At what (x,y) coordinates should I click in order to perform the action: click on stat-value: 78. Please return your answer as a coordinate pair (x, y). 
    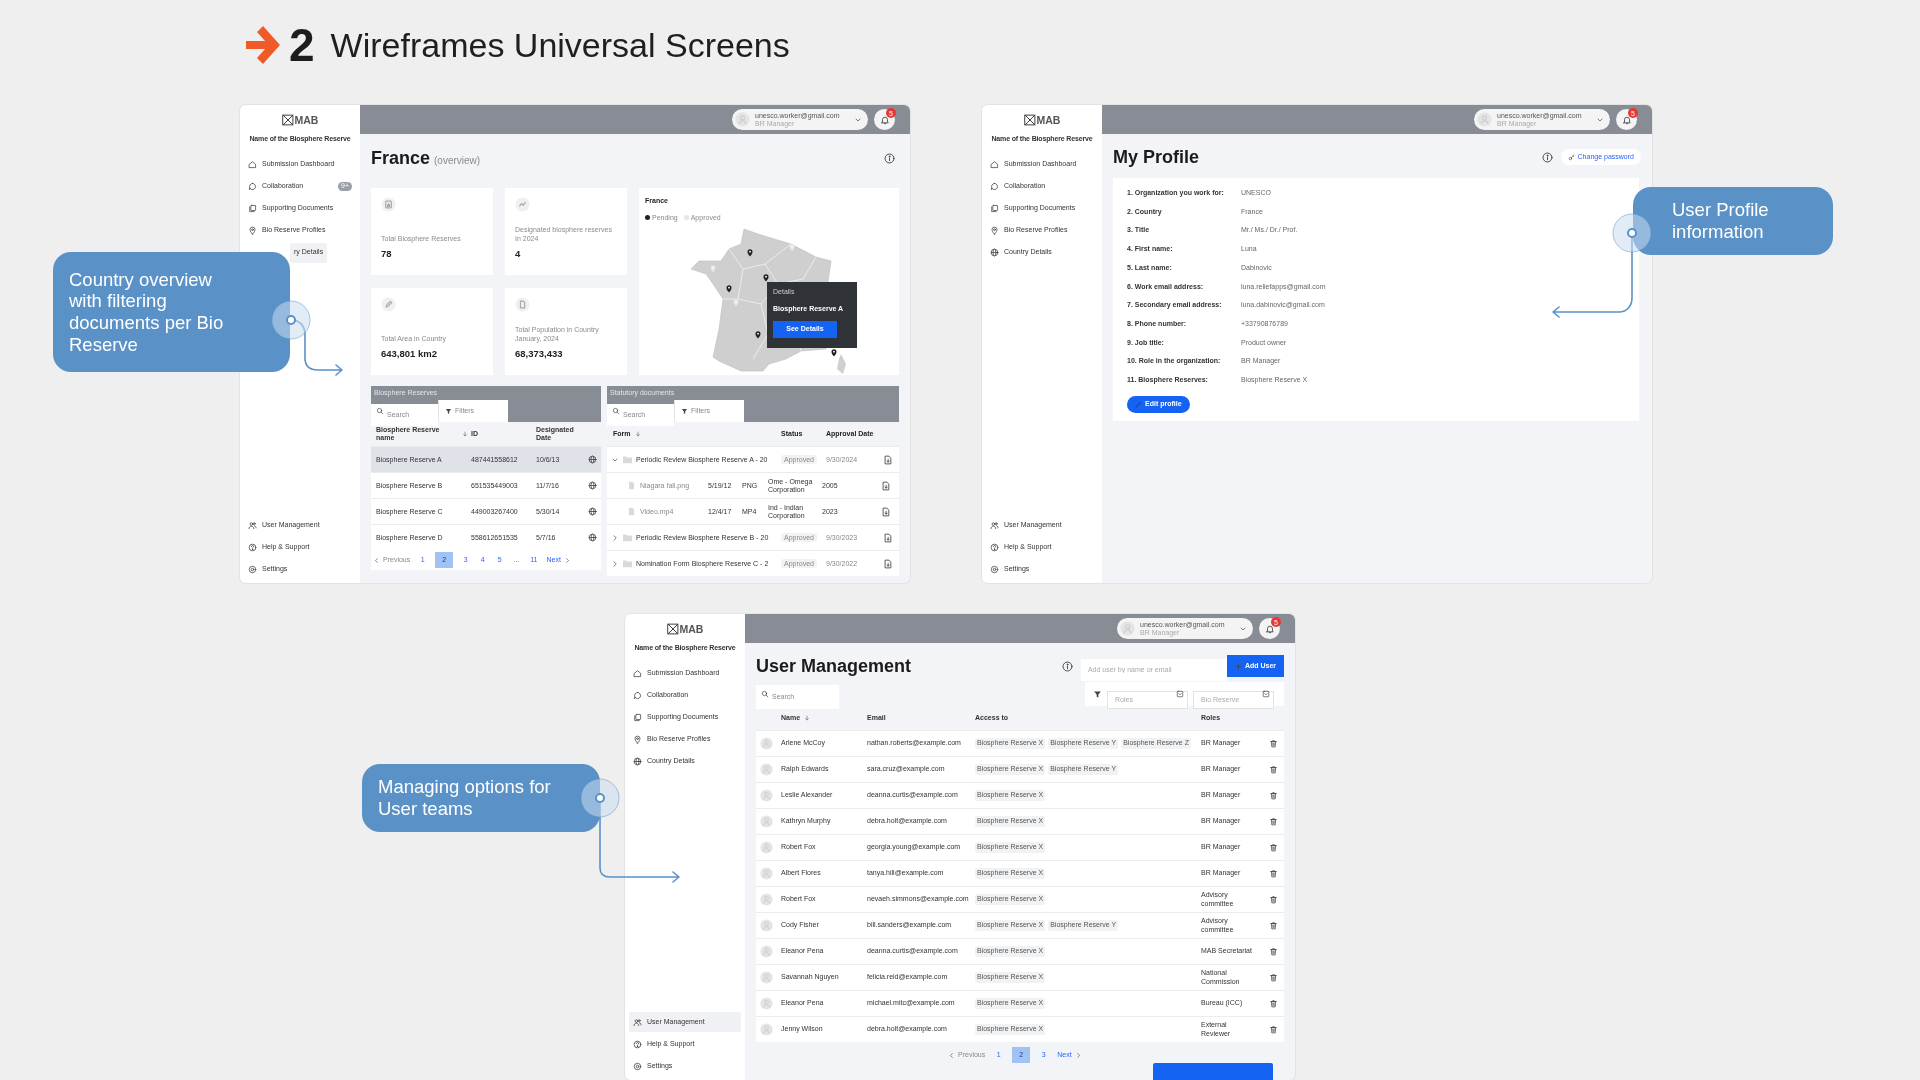
    Looking at the image, I should click on (387, 253).